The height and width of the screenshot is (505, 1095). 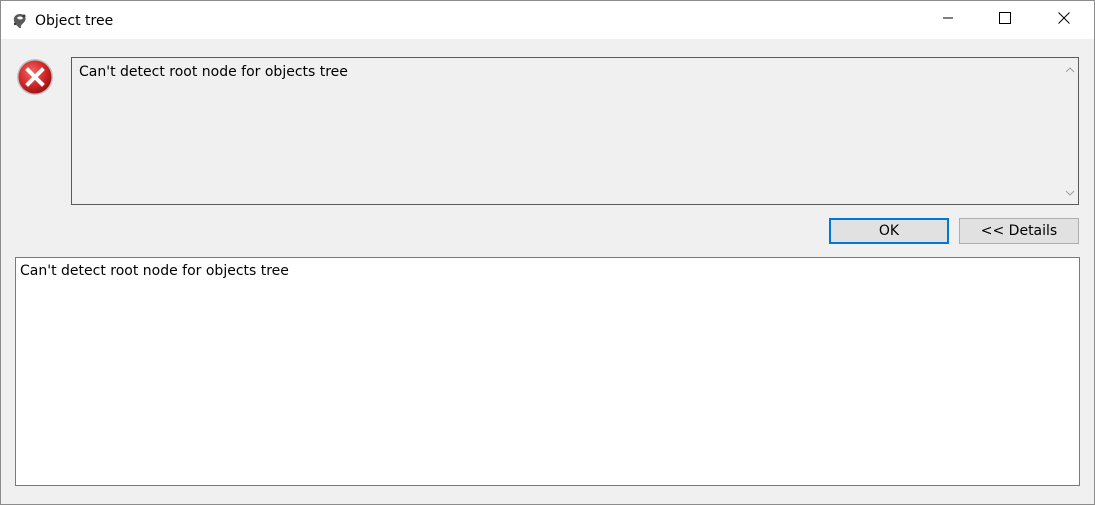 What do you see at coordinates (1069, 192) in the screenshot?
I see `chevron-down-icon` at bounding box center [1069, 192].